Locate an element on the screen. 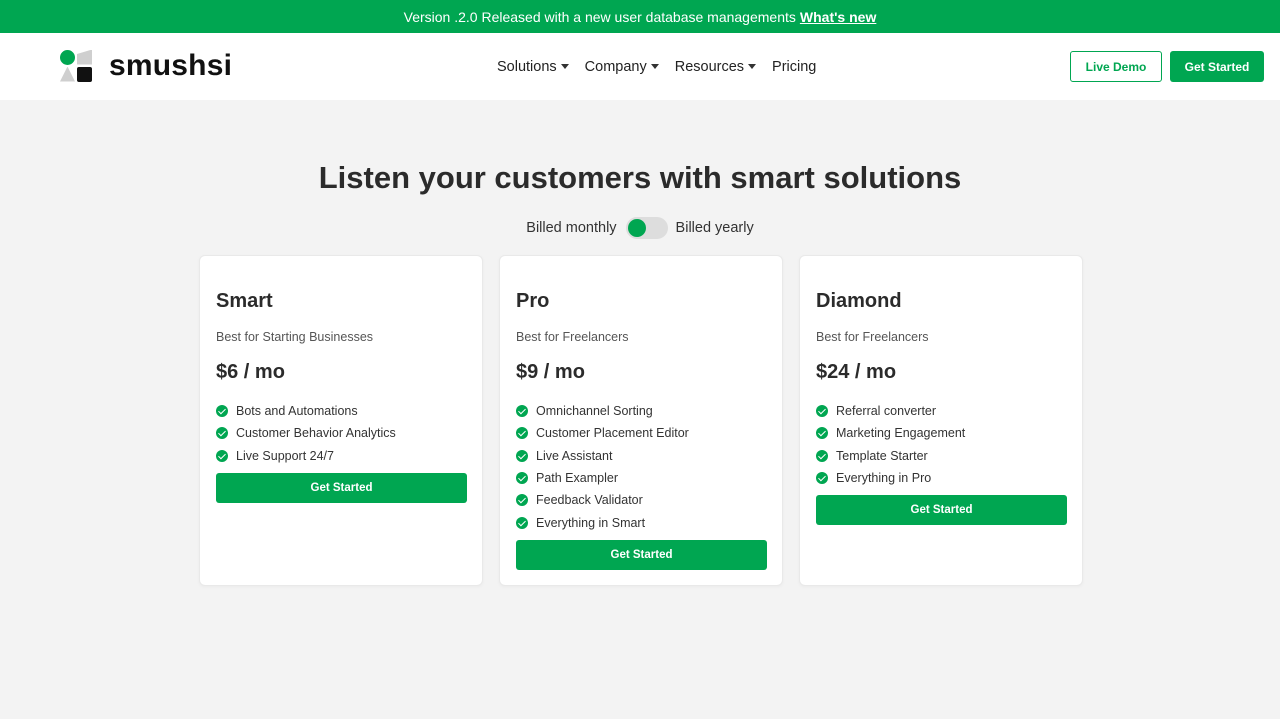 Image resolution: width=1280 pixels, height=719 pixels. nav-company: Company is located at coordinates (622, 67).